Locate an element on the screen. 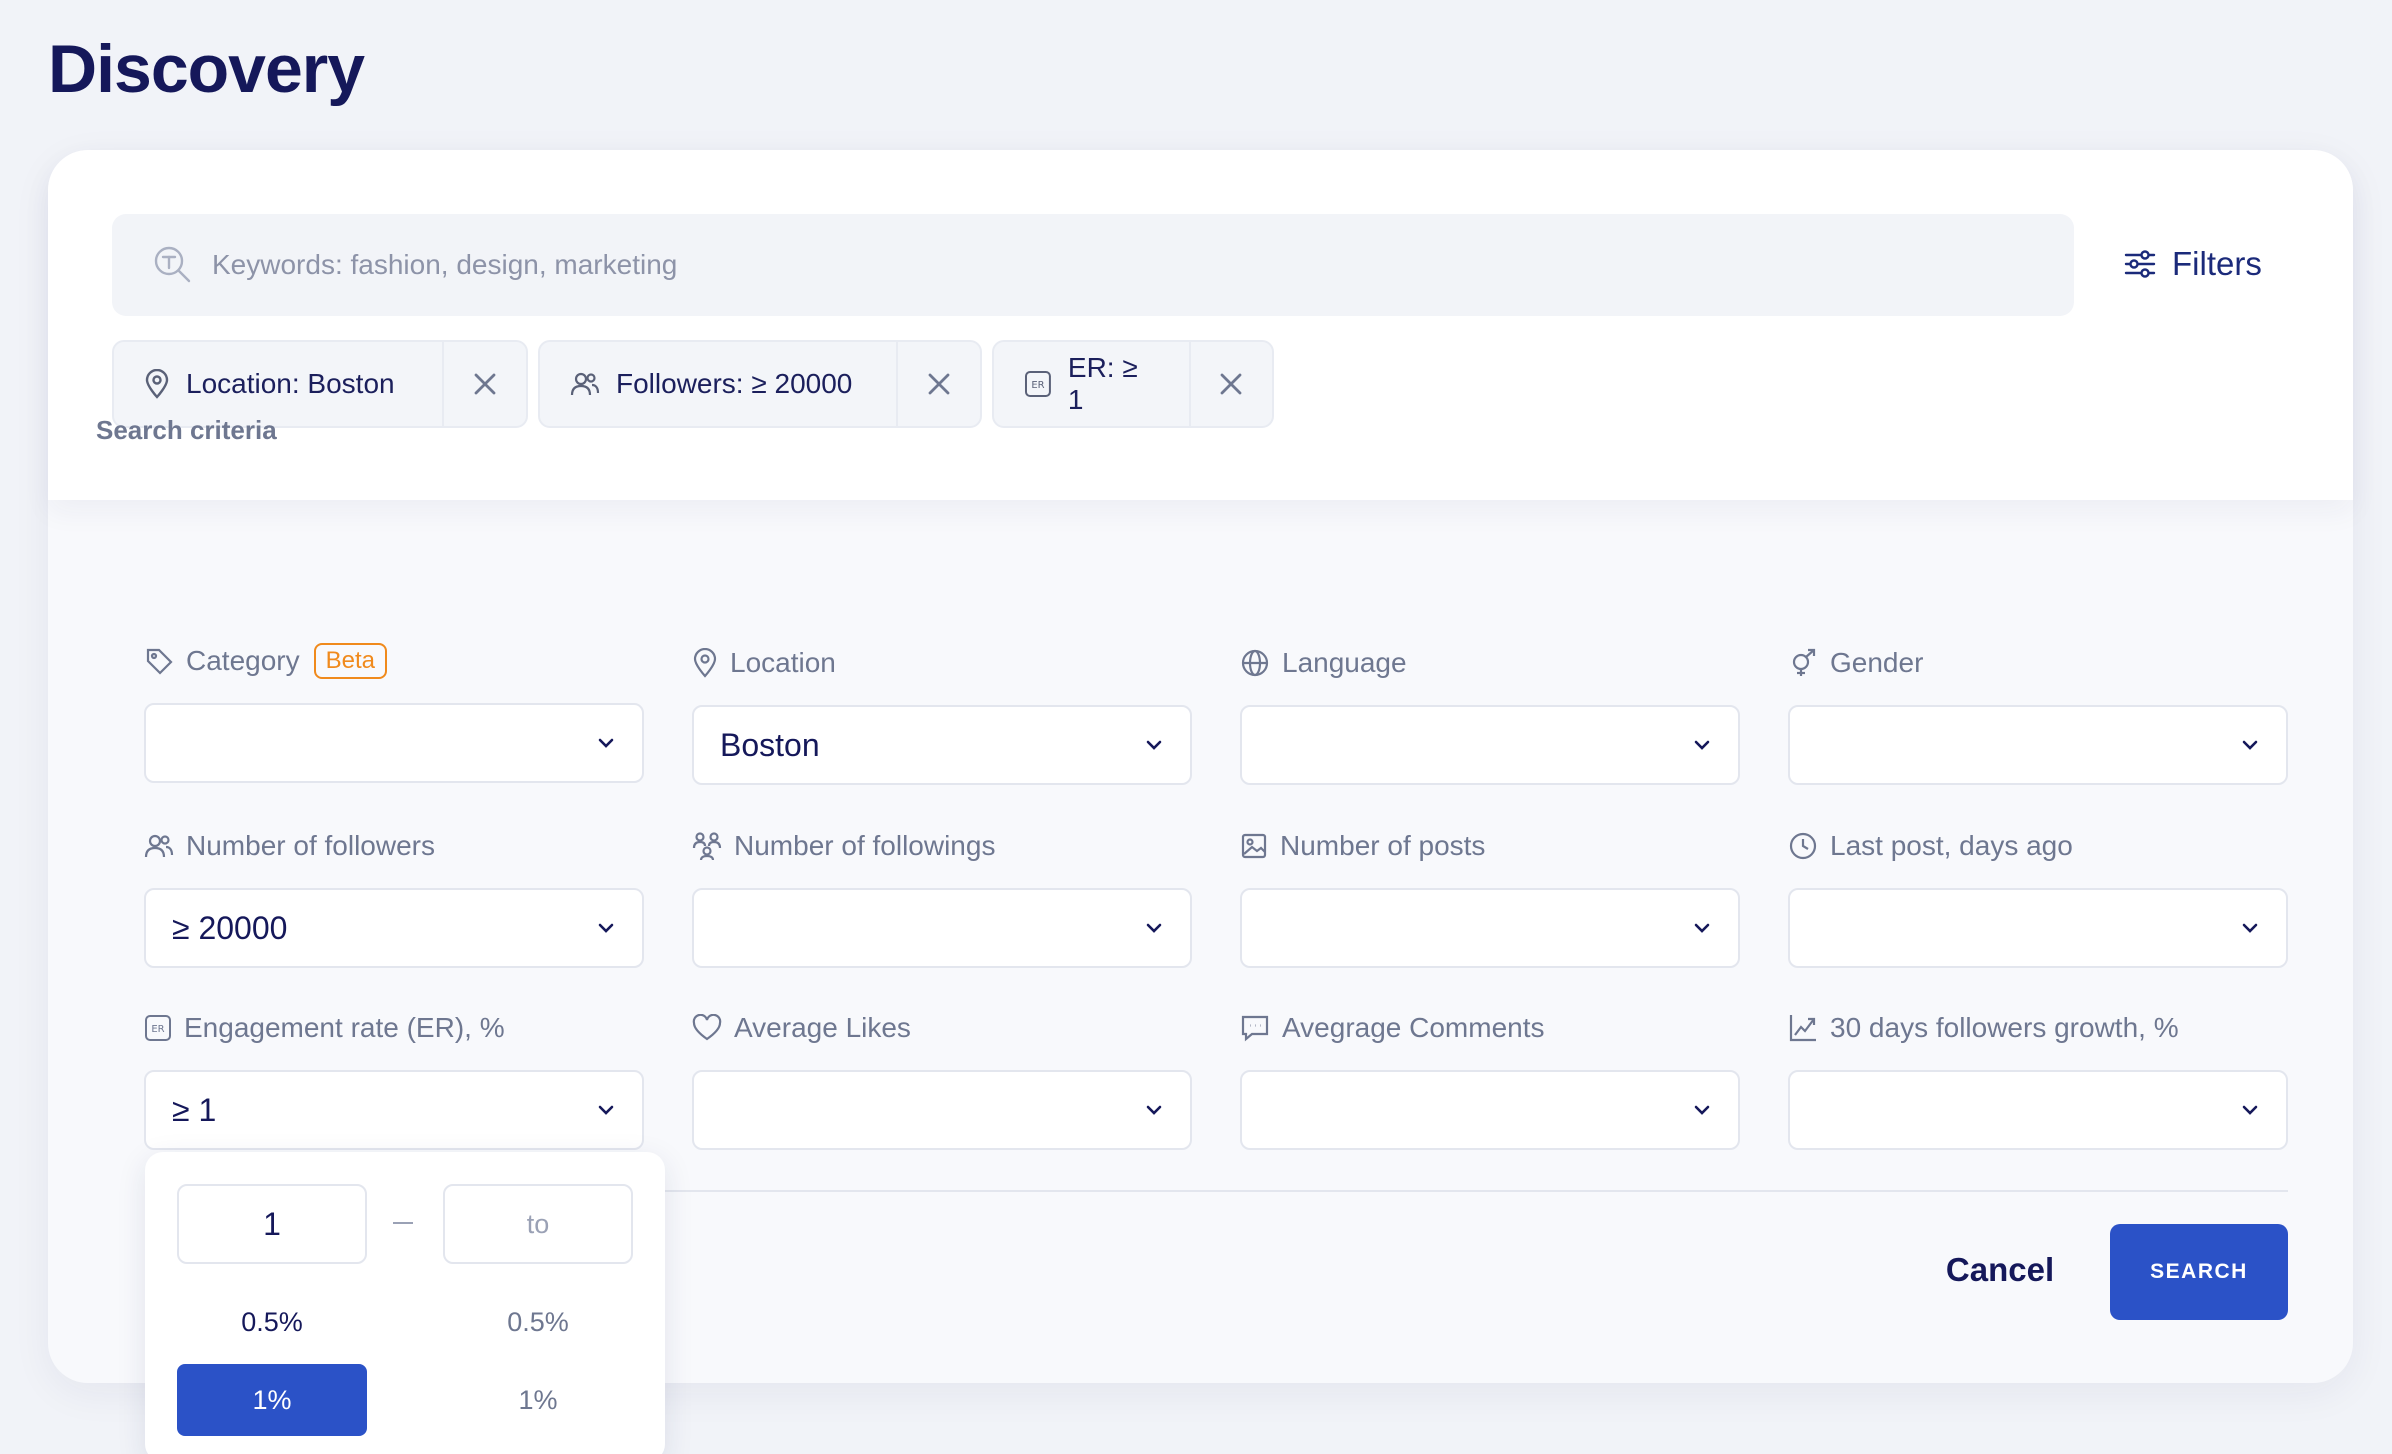  select-value: Boston is located at coordinates (770, 744).